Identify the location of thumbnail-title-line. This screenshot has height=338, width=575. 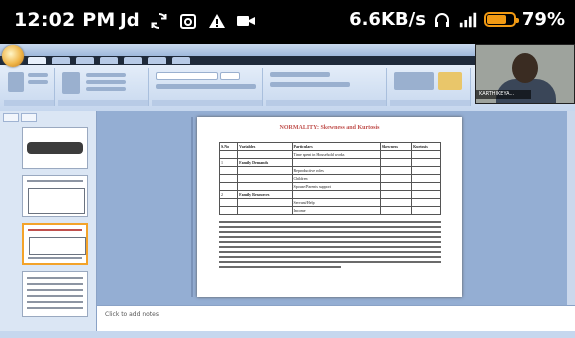
(55, 230).